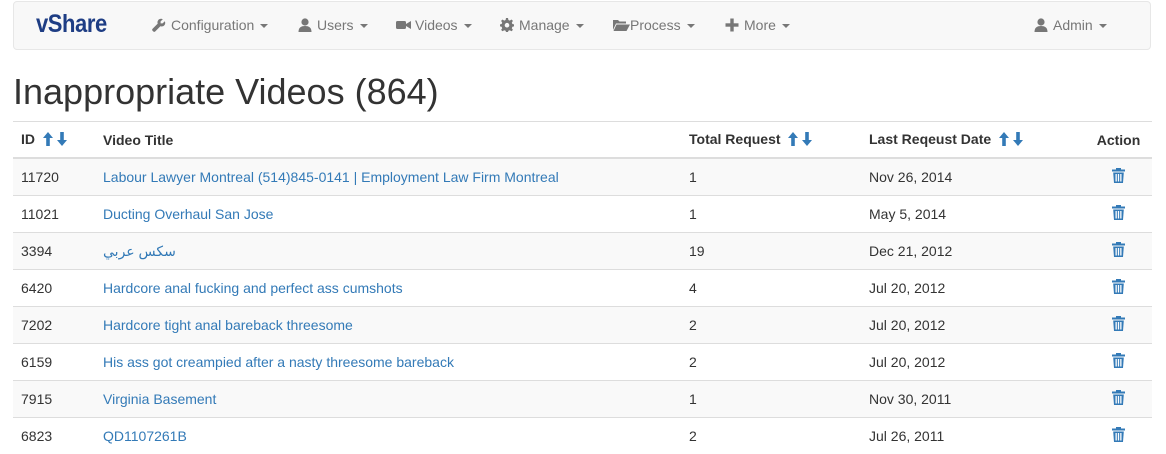 Image resolution: width=1166 pixels, height=454 pixels. I want to click on video-title-link: Hardcore tight anal bareback threesome, so click(228, 325).